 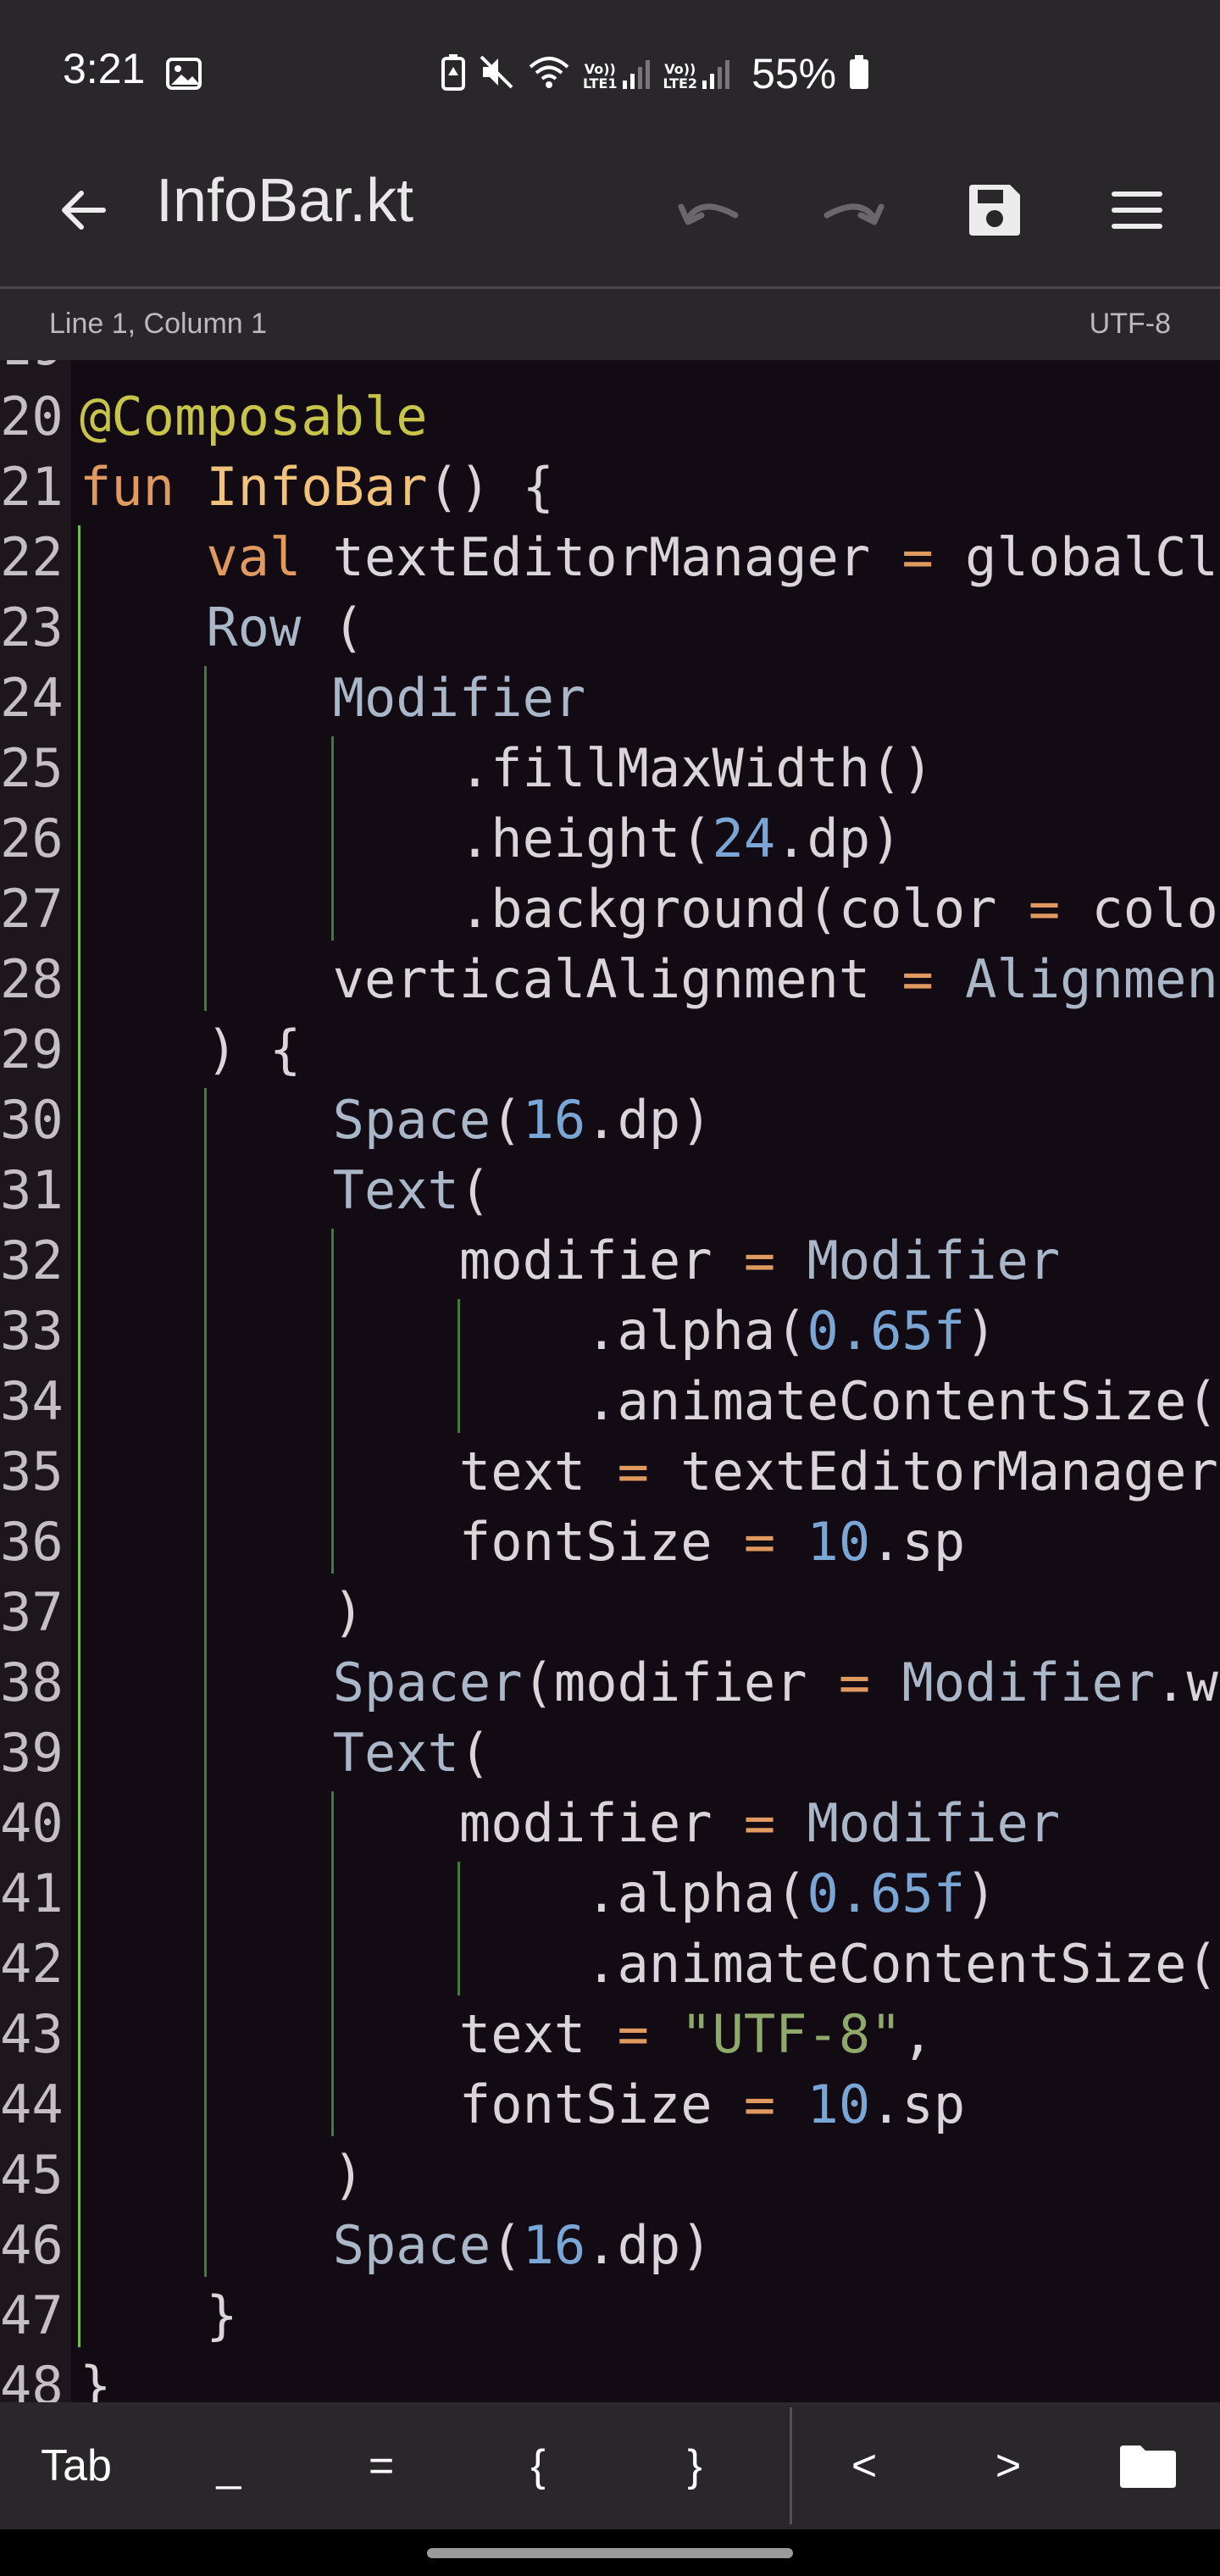 I want to click on code-text: Modifier, so click(x=459, y=698).